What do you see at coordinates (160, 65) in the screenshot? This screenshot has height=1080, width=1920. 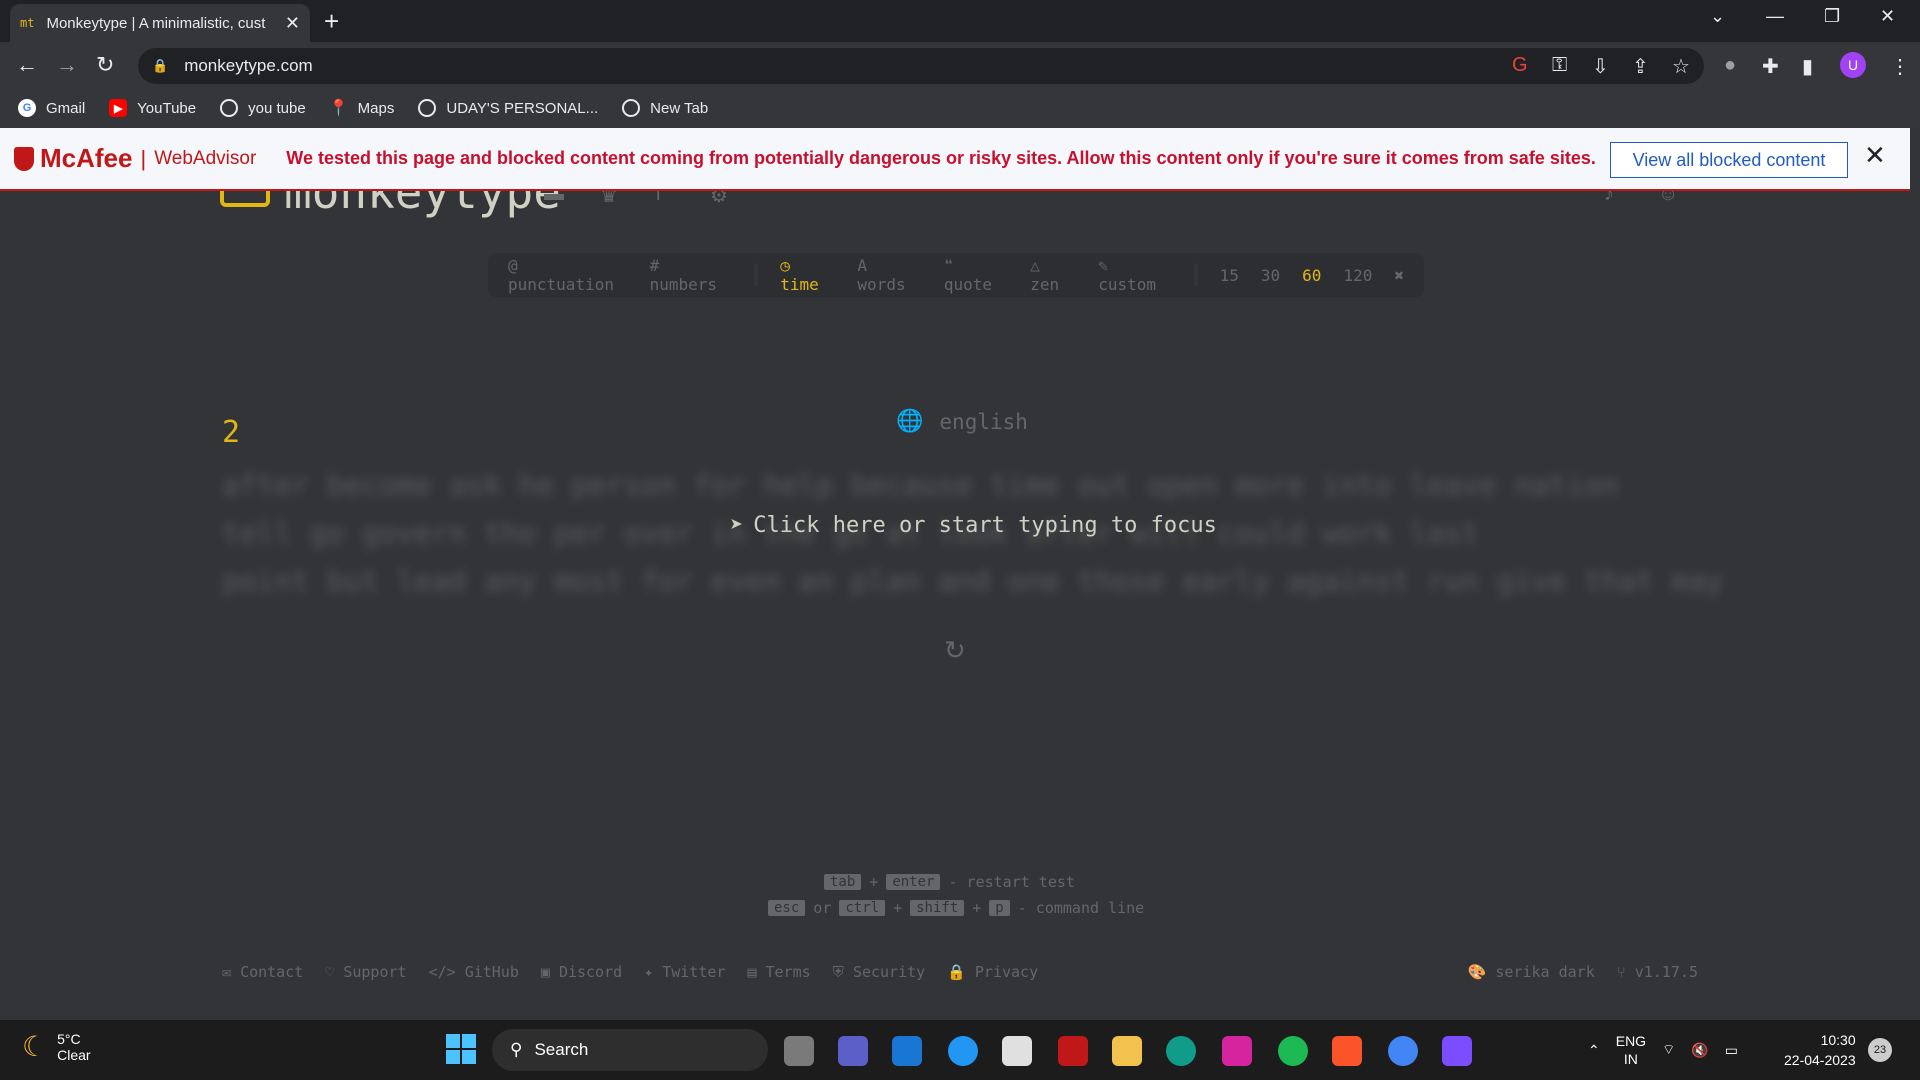 I see `lock-icon: 🔒` at bounding box center [160, 65].